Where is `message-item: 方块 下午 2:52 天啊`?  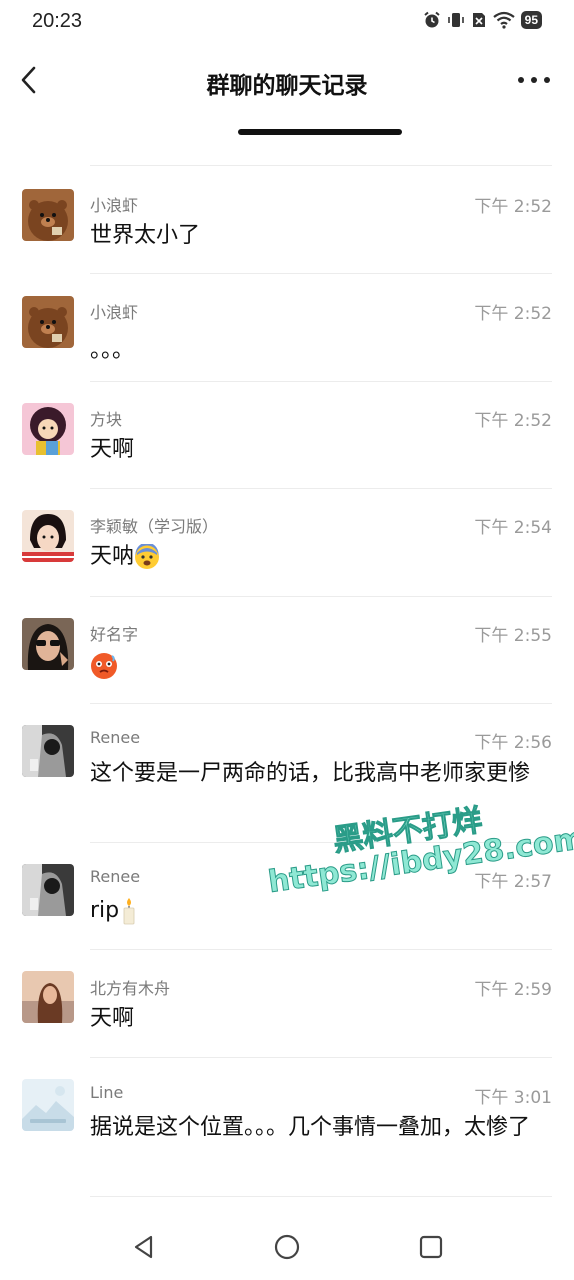 message-item: 方块 下午 2:52 天啊 is located at coordinates (287, 434).